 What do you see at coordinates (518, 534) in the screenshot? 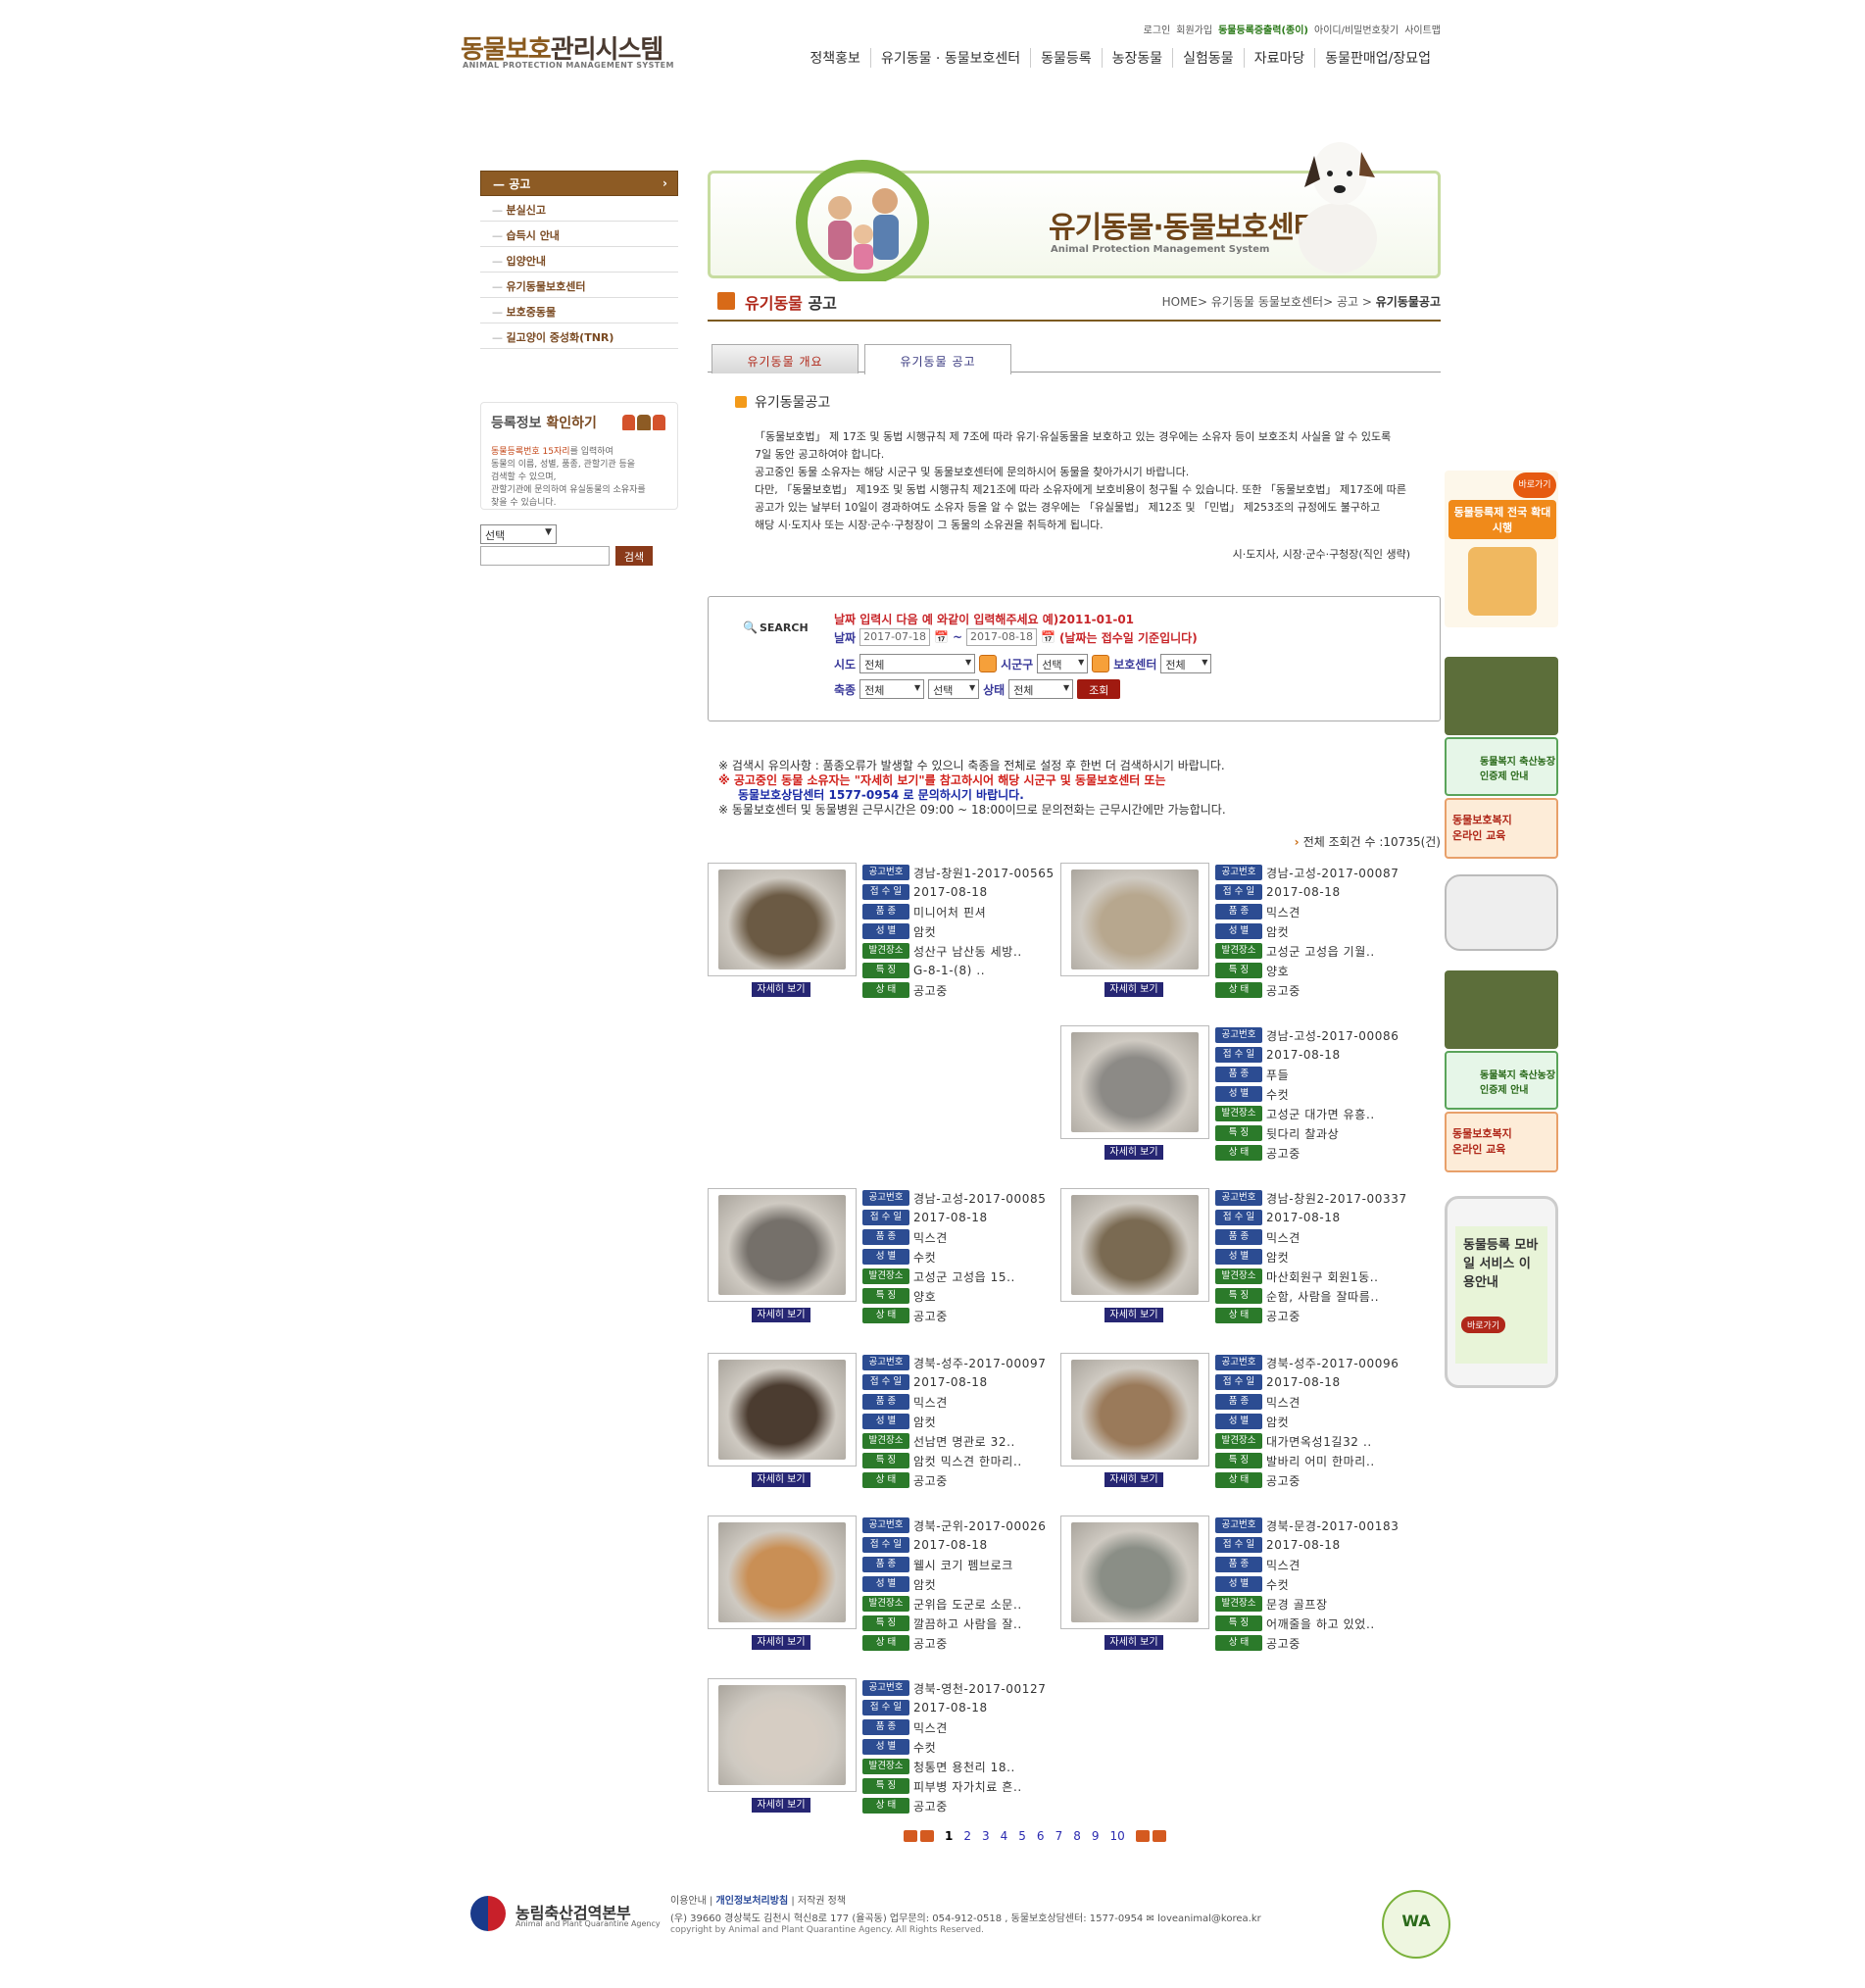
I see `registration-type-select: 선택 ▼` at bounding box center [518, 534].